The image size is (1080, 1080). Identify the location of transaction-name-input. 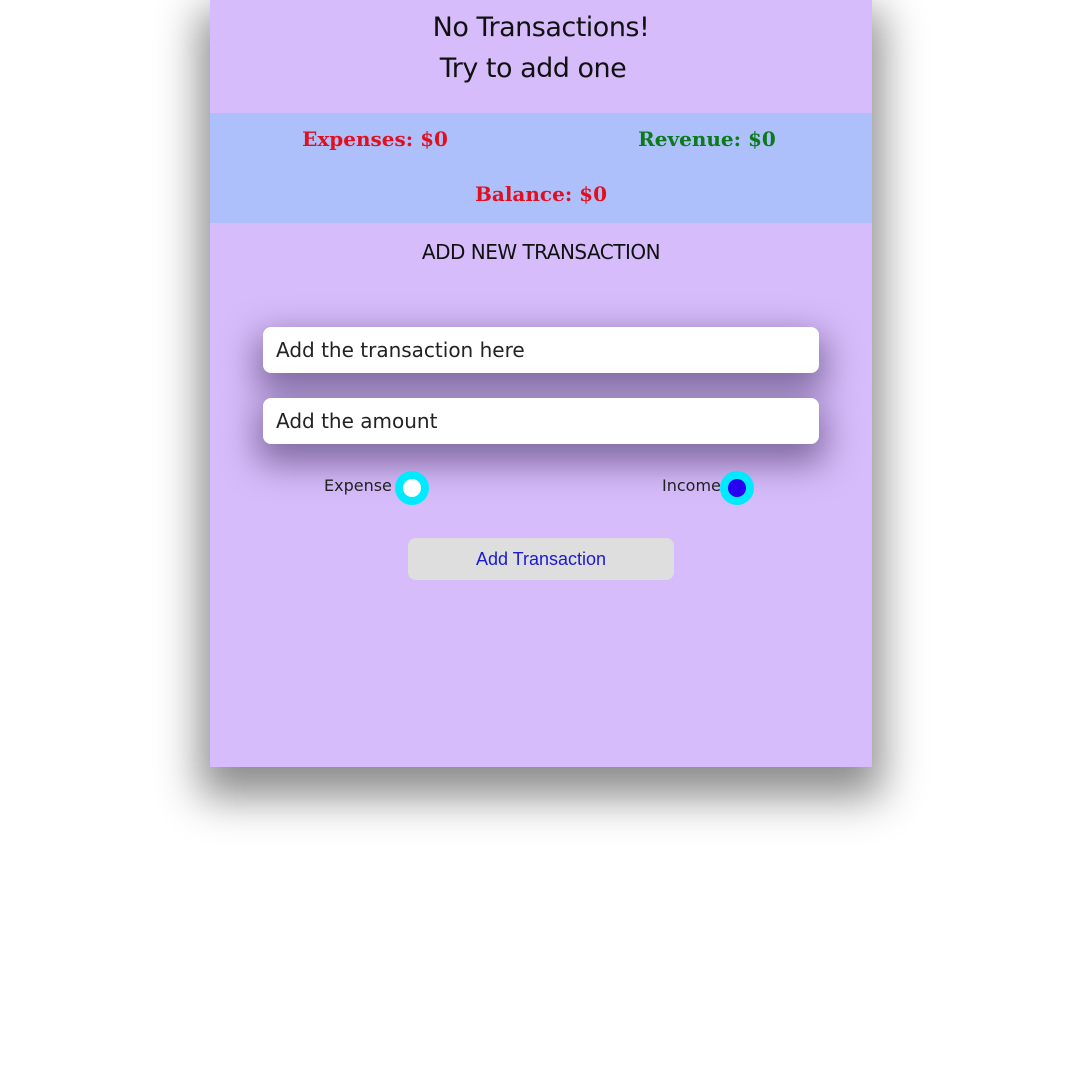
(541, 350).